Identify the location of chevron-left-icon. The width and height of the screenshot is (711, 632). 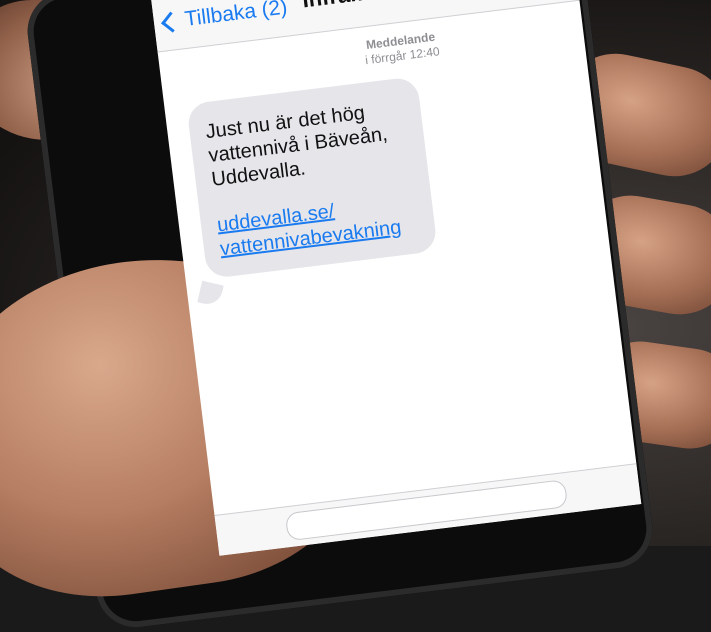
(171, 22).